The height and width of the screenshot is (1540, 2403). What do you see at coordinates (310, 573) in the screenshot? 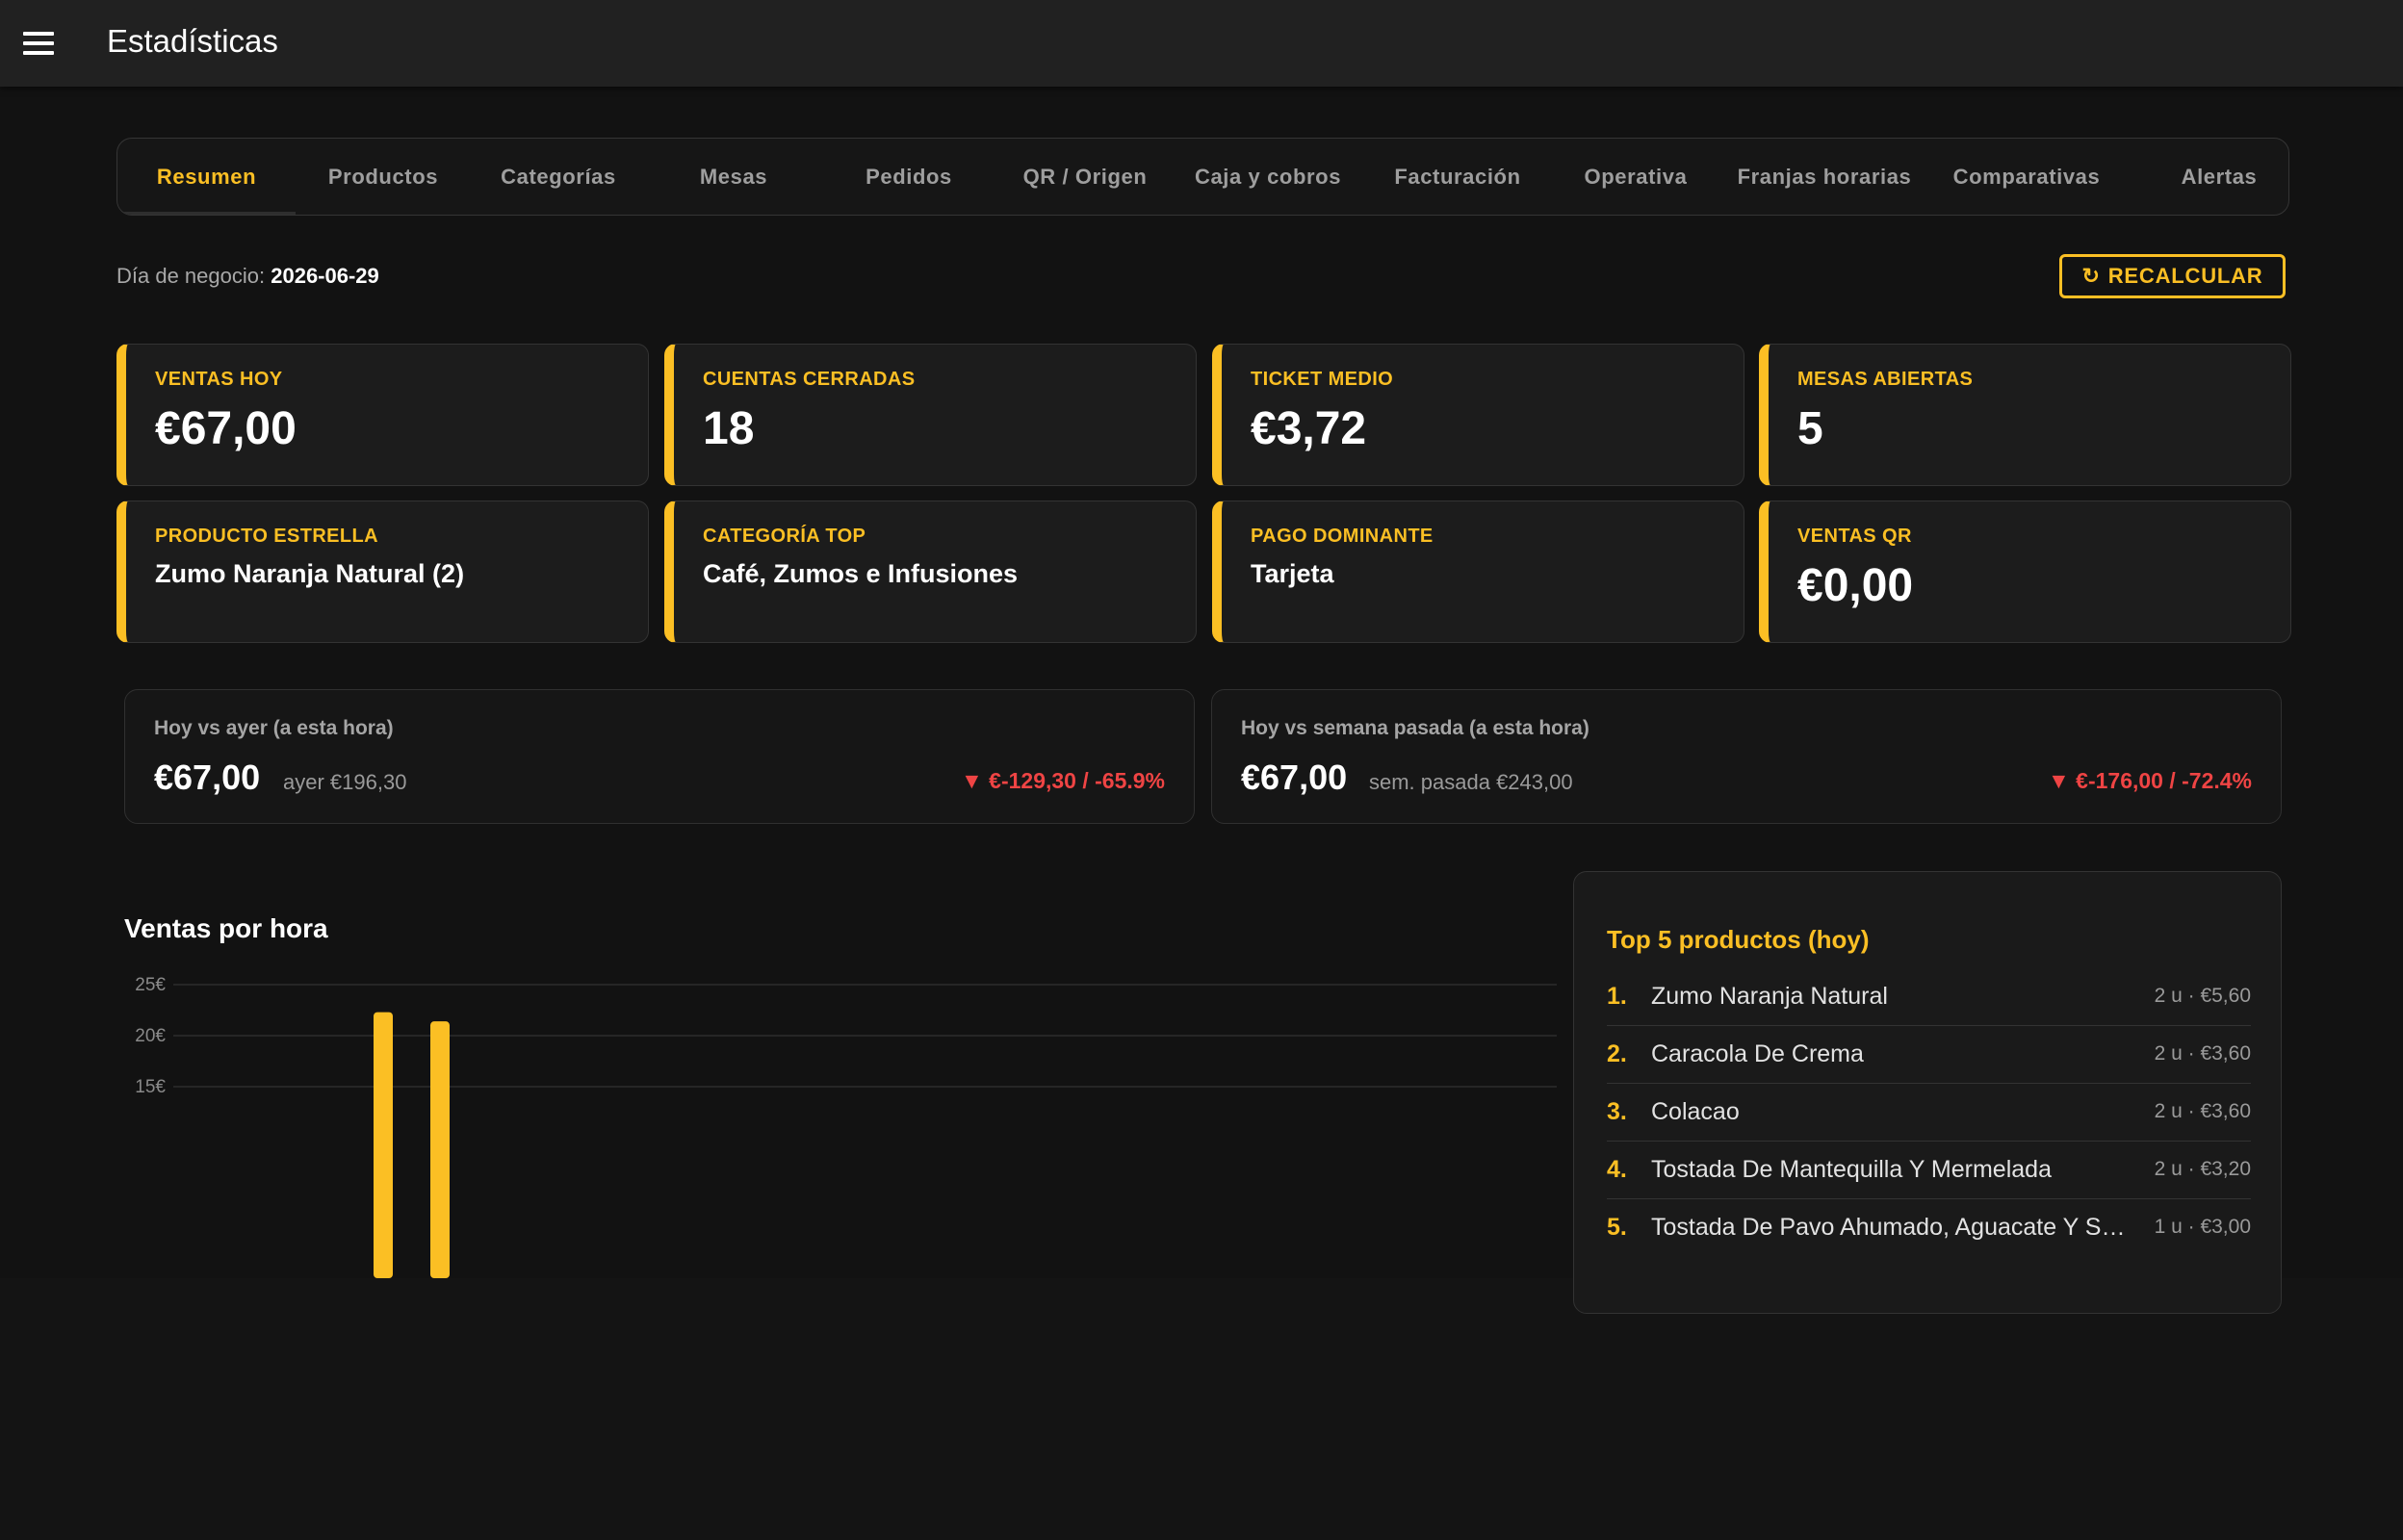
I see `kpi-value: Zumo Naranja Natural (2)` at bounding box center [310, 573].